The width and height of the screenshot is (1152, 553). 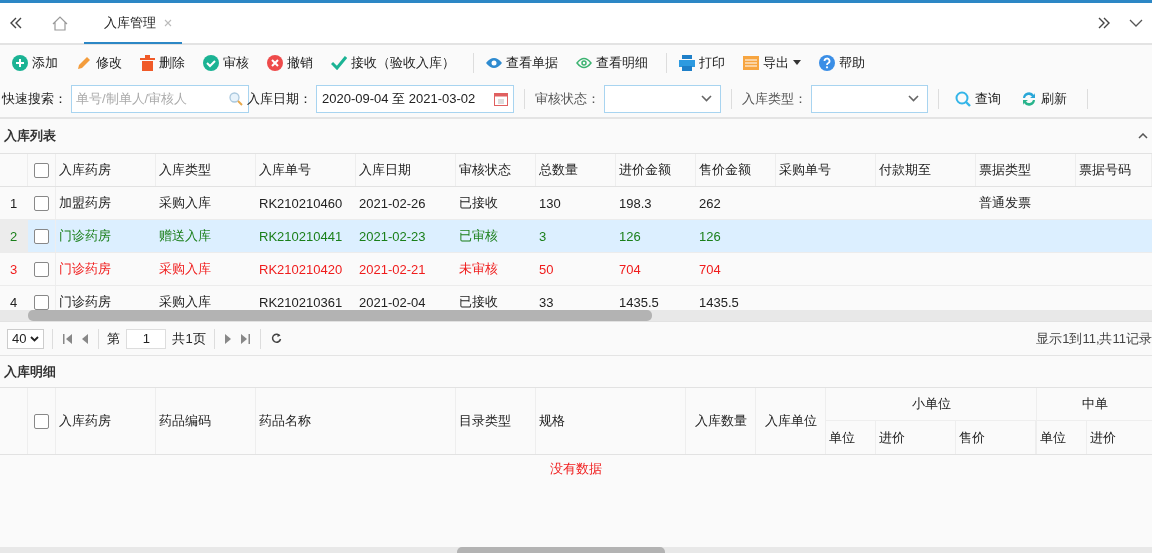 What do you see at coordinates (35, 62) in the screenshot?
I see `toolbar-button: 添加` at bounding box center [35, 62].